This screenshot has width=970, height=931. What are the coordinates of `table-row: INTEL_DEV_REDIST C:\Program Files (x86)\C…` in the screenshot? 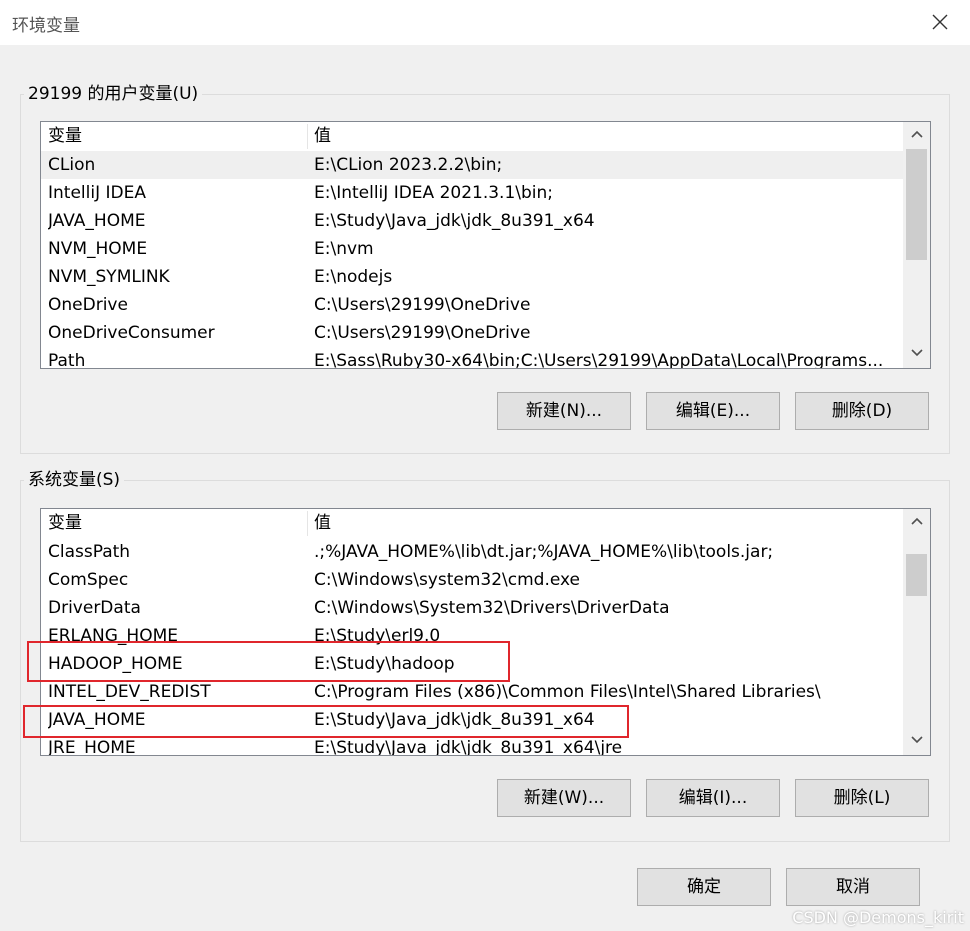 It's located at (472, 692).